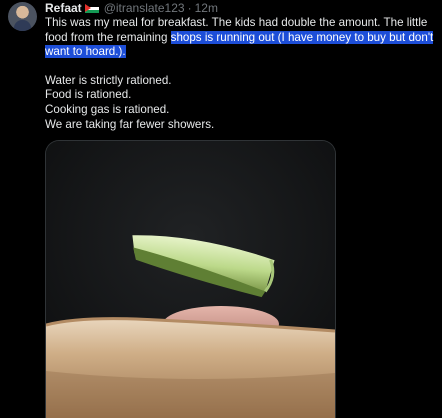 Image resolution: width=442 pixels, height=418 pixels. Describe the element at coordinates (88, 95) in the screenshot. I see `tweet-line: Food is rationed.` at that location.